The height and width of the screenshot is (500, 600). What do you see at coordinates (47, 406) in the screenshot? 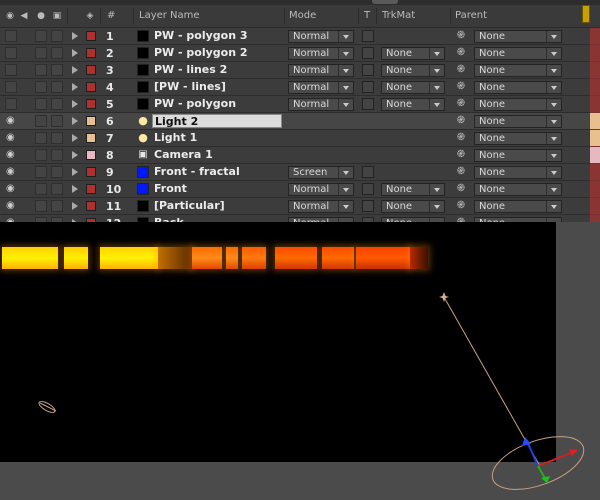
I see `camera-icon` at bounding box center [47, 406].